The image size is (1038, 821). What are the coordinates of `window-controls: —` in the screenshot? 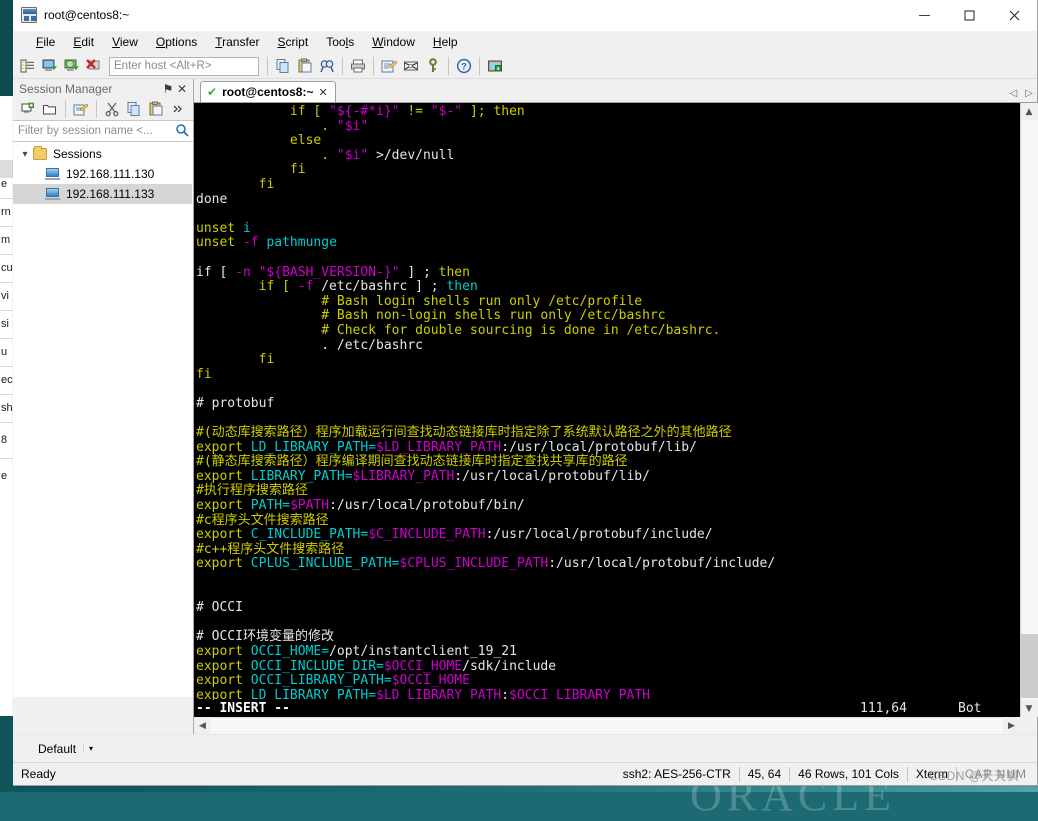 It's located at (969, 15).